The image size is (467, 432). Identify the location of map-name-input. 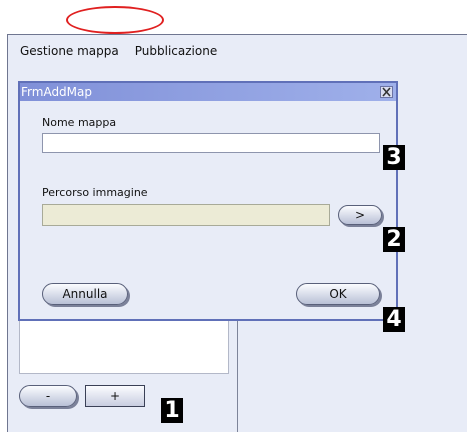
(211, 143).